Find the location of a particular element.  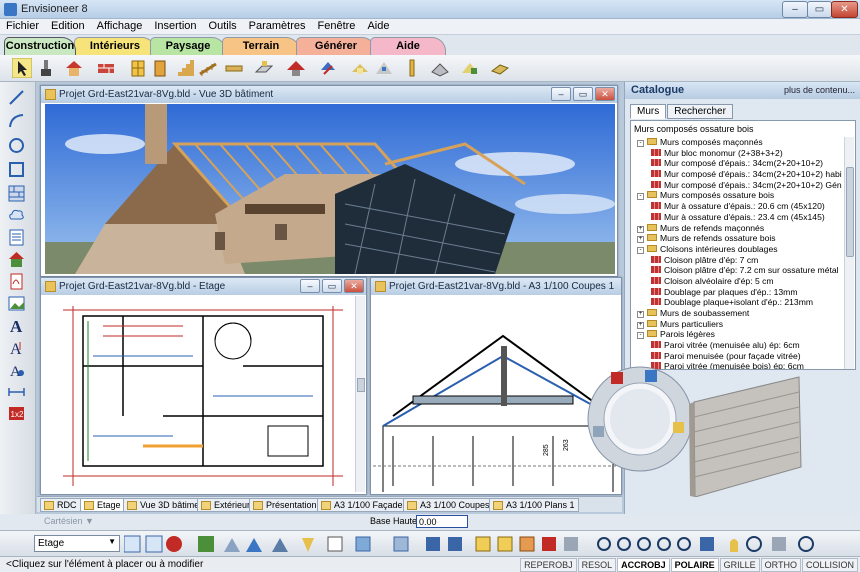

skylight-tool-icon is located at coordinates (384, 68).